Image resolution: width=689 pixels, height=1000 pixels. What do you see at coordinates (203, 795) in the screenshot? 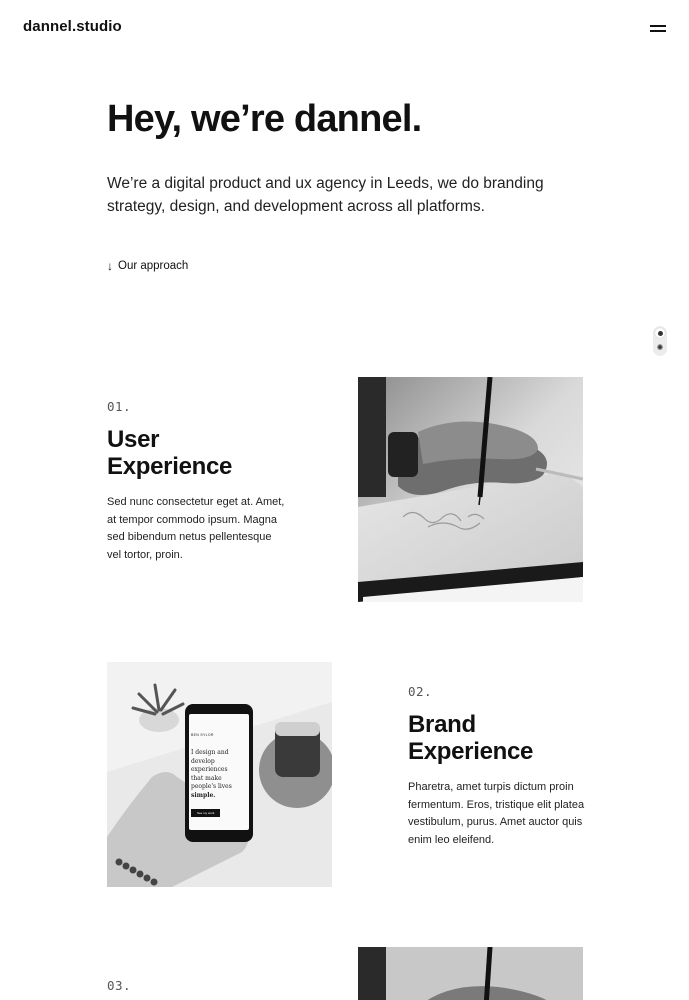
I see `phone-headline-emphasis: simple.` at bounding box center [203, 795].